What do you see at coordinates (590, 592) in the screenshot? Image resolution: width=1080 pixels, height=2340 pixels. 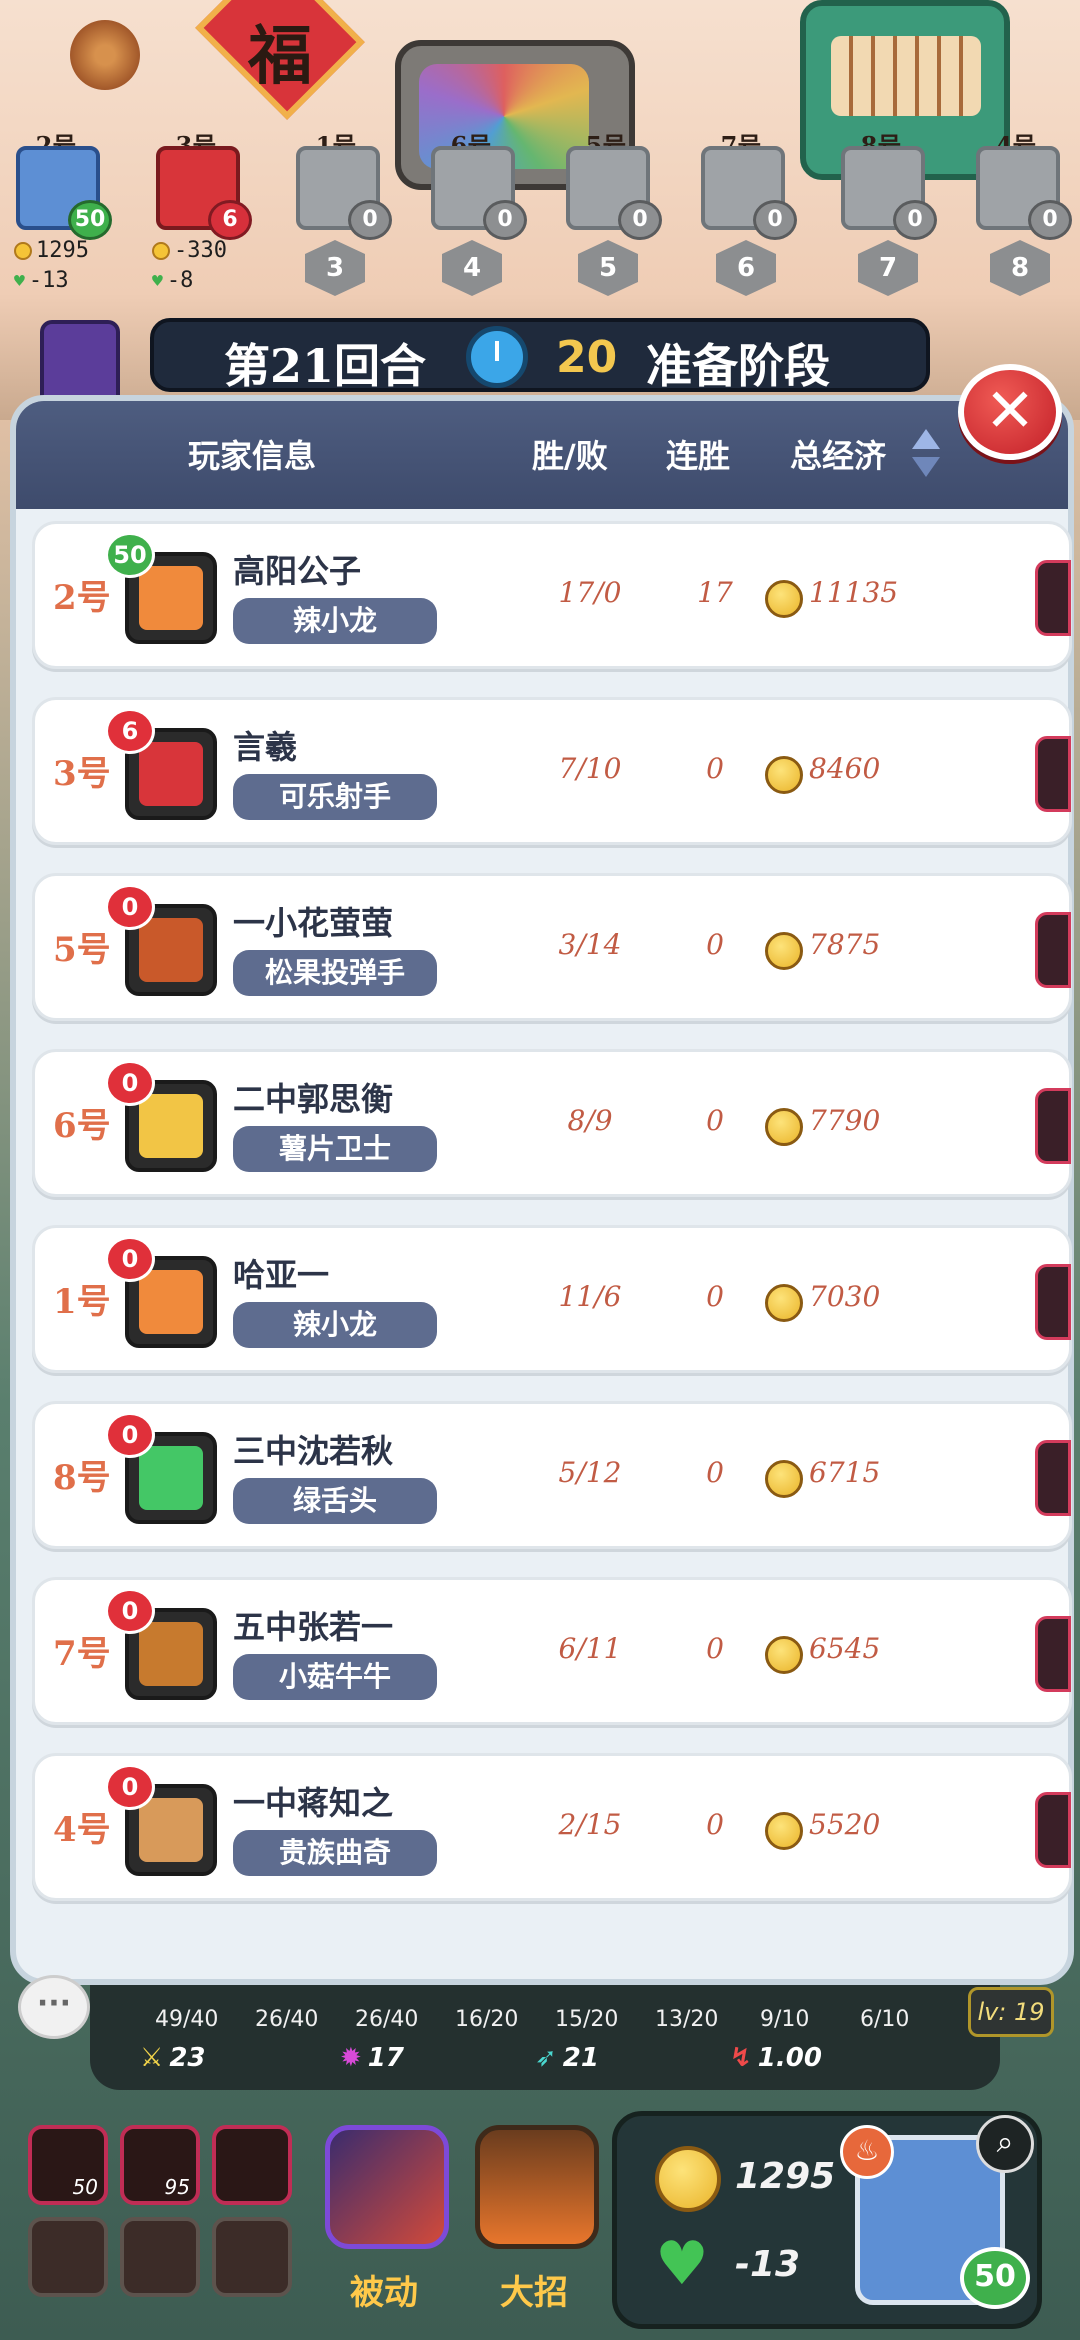 I see `win-loss: 17/0` at bounding box center [590, 592].